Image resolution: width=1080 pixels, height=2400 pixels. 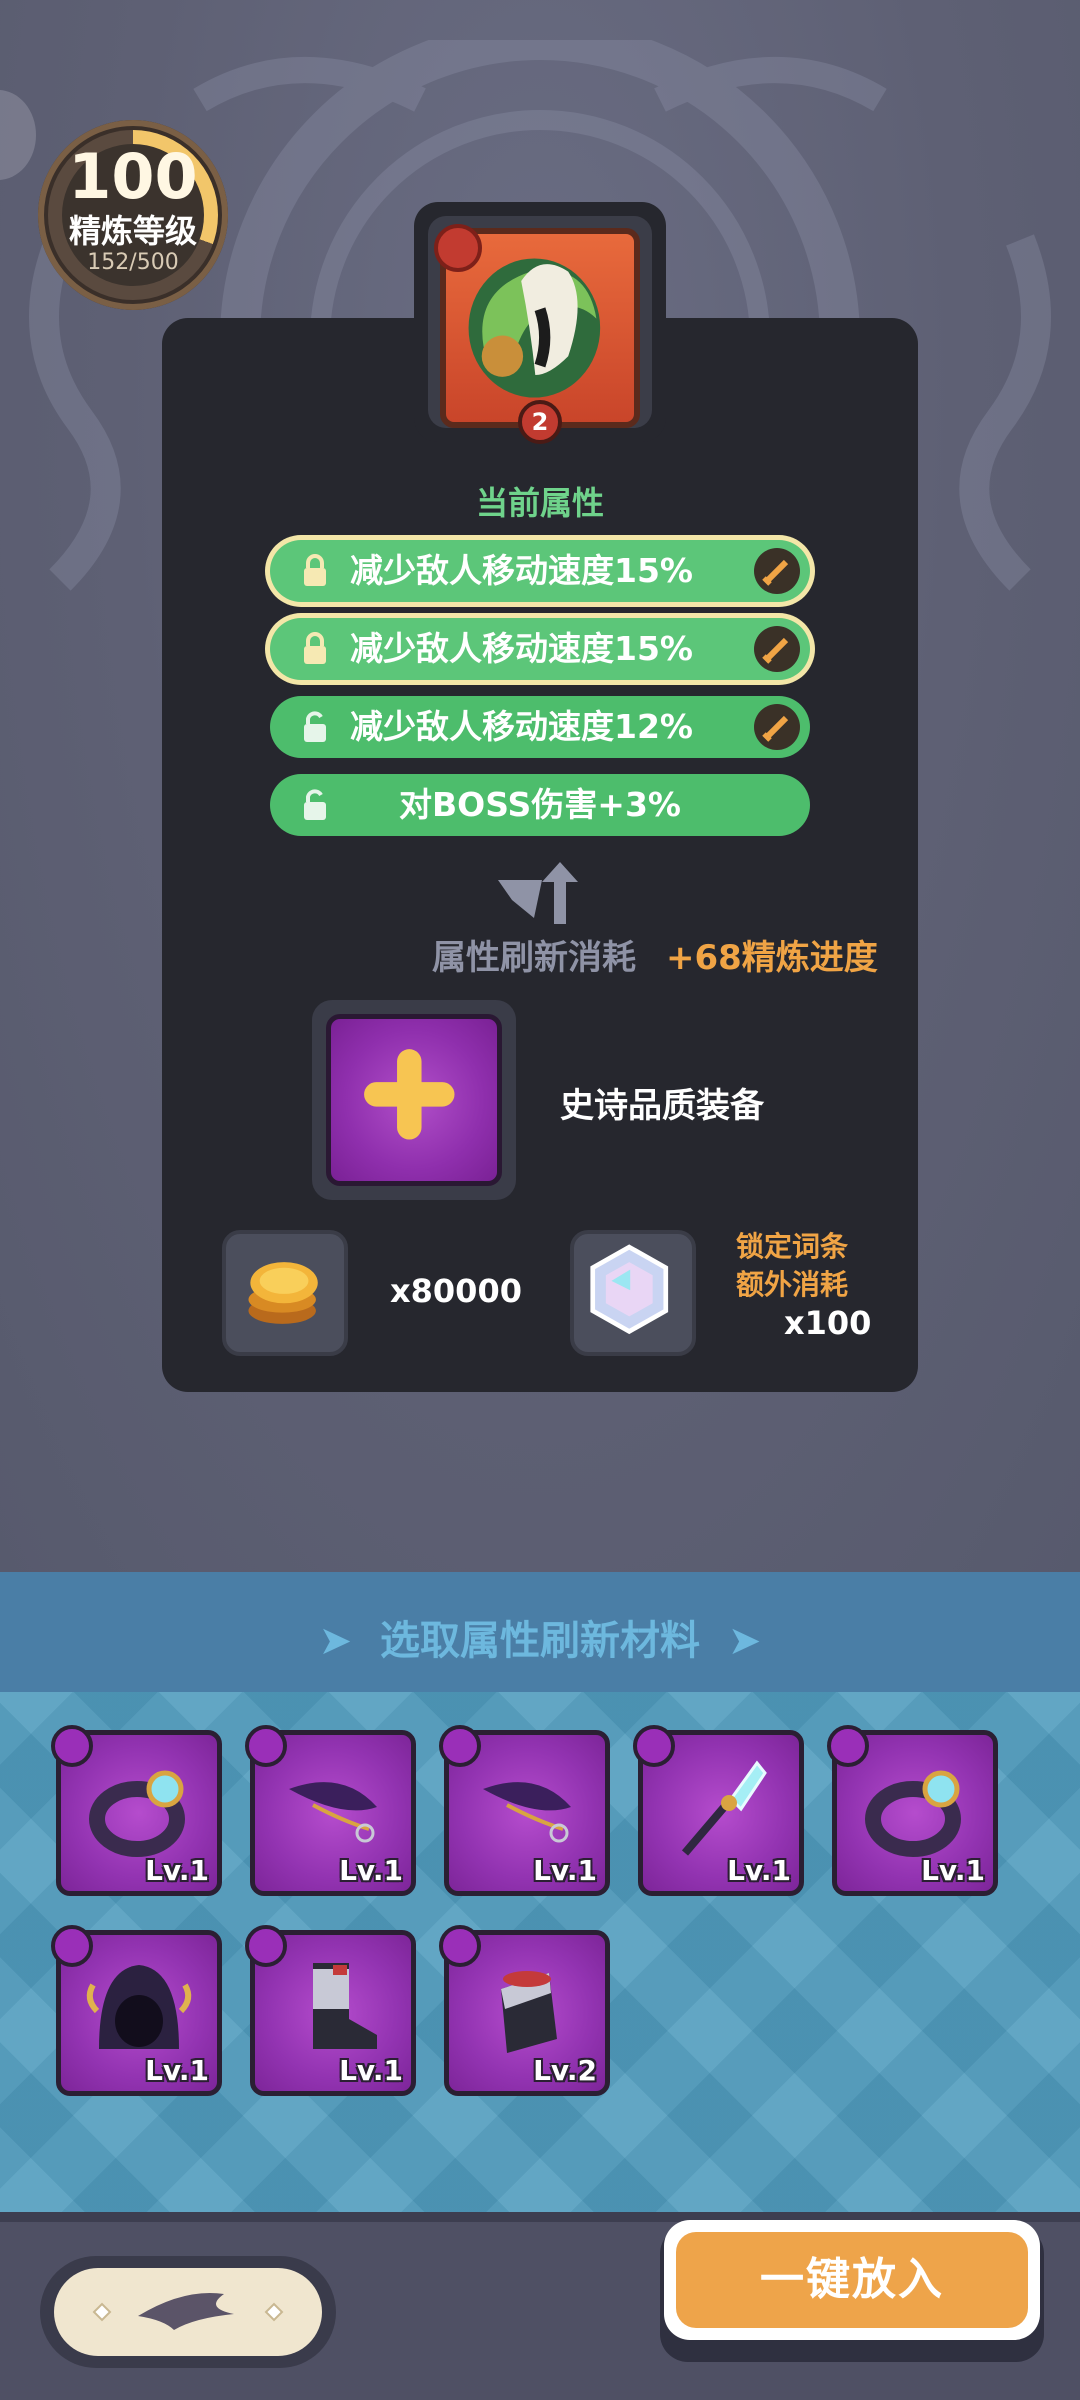 I want to click on gem-cost-value: x100, so click(x=828, y=1323).